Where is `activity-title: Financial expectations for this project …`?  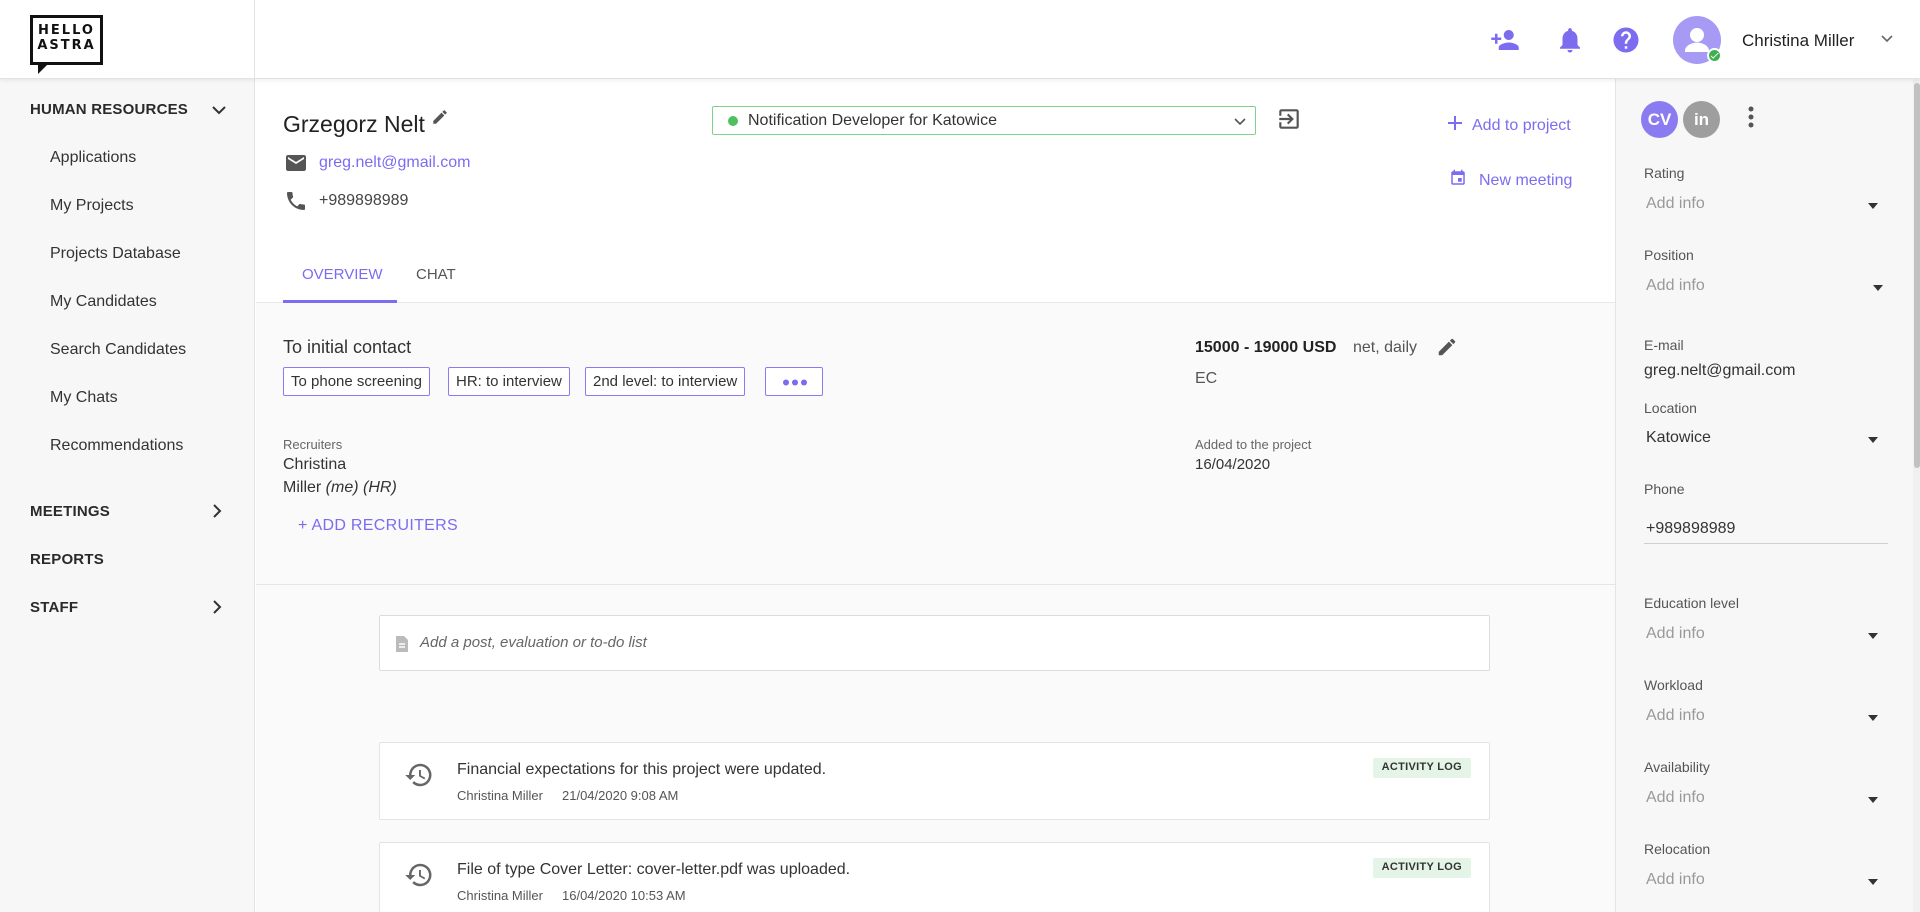
activity-title: Financial expectations for this project … is located at coordinates (642, 769).